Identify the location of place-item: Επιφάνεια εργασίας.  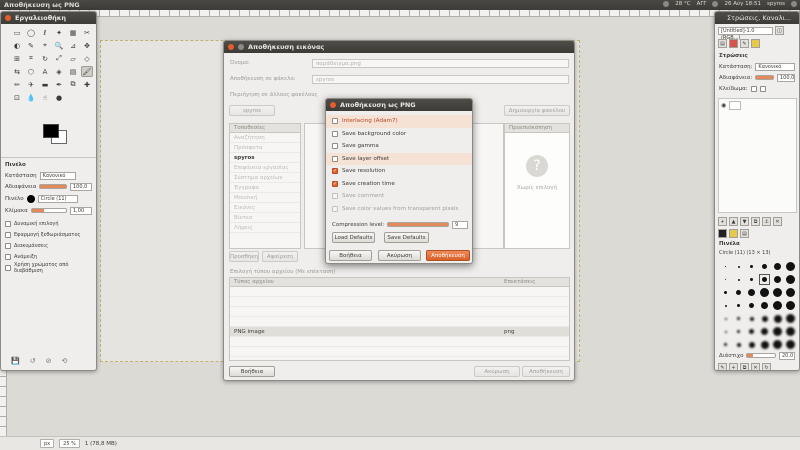
(265, 168).